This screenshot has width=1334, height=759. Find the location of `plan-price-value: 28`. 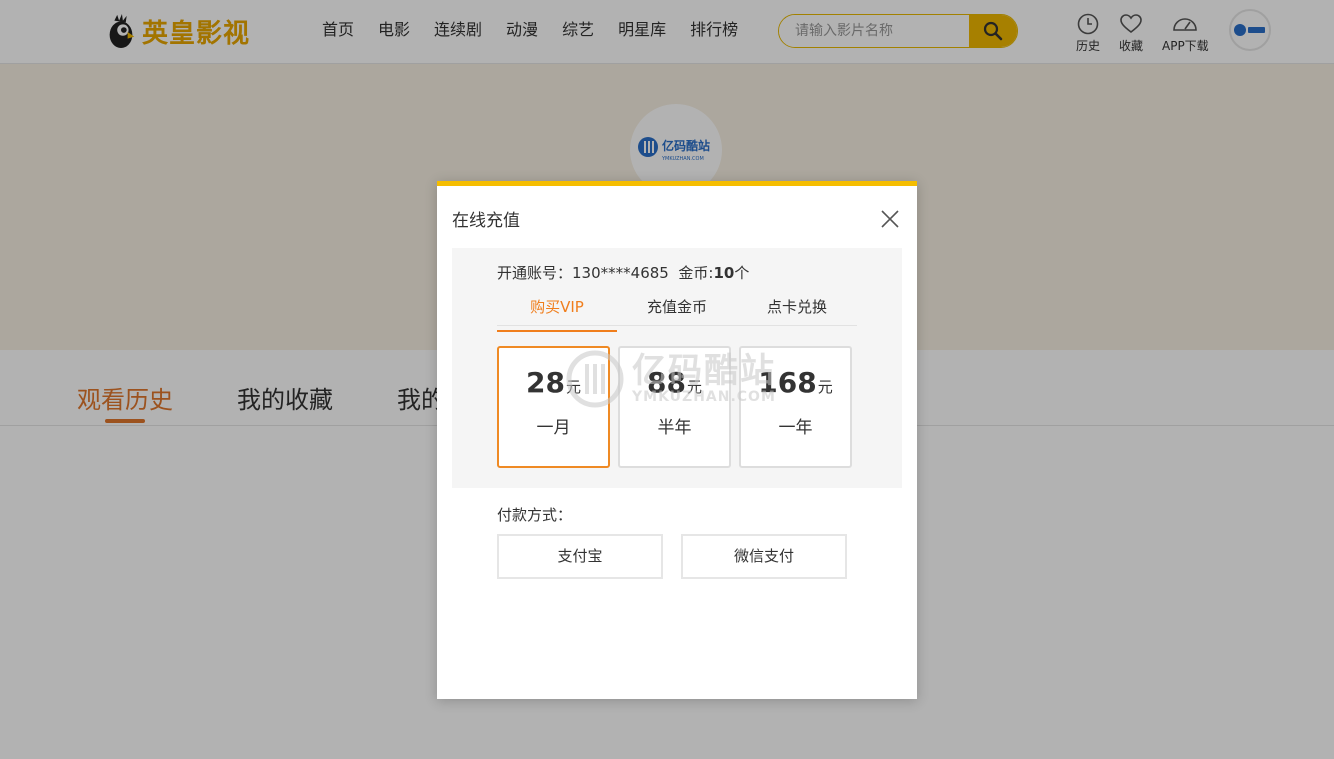

plan-price-value: 28 is located at coordinates (545, 382).